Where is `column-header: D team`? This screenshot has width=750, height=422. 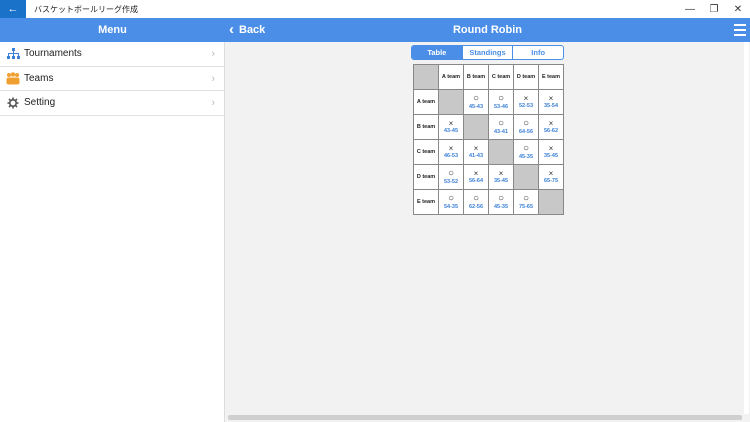
column-header: D team is located at coordinates (526, 77).